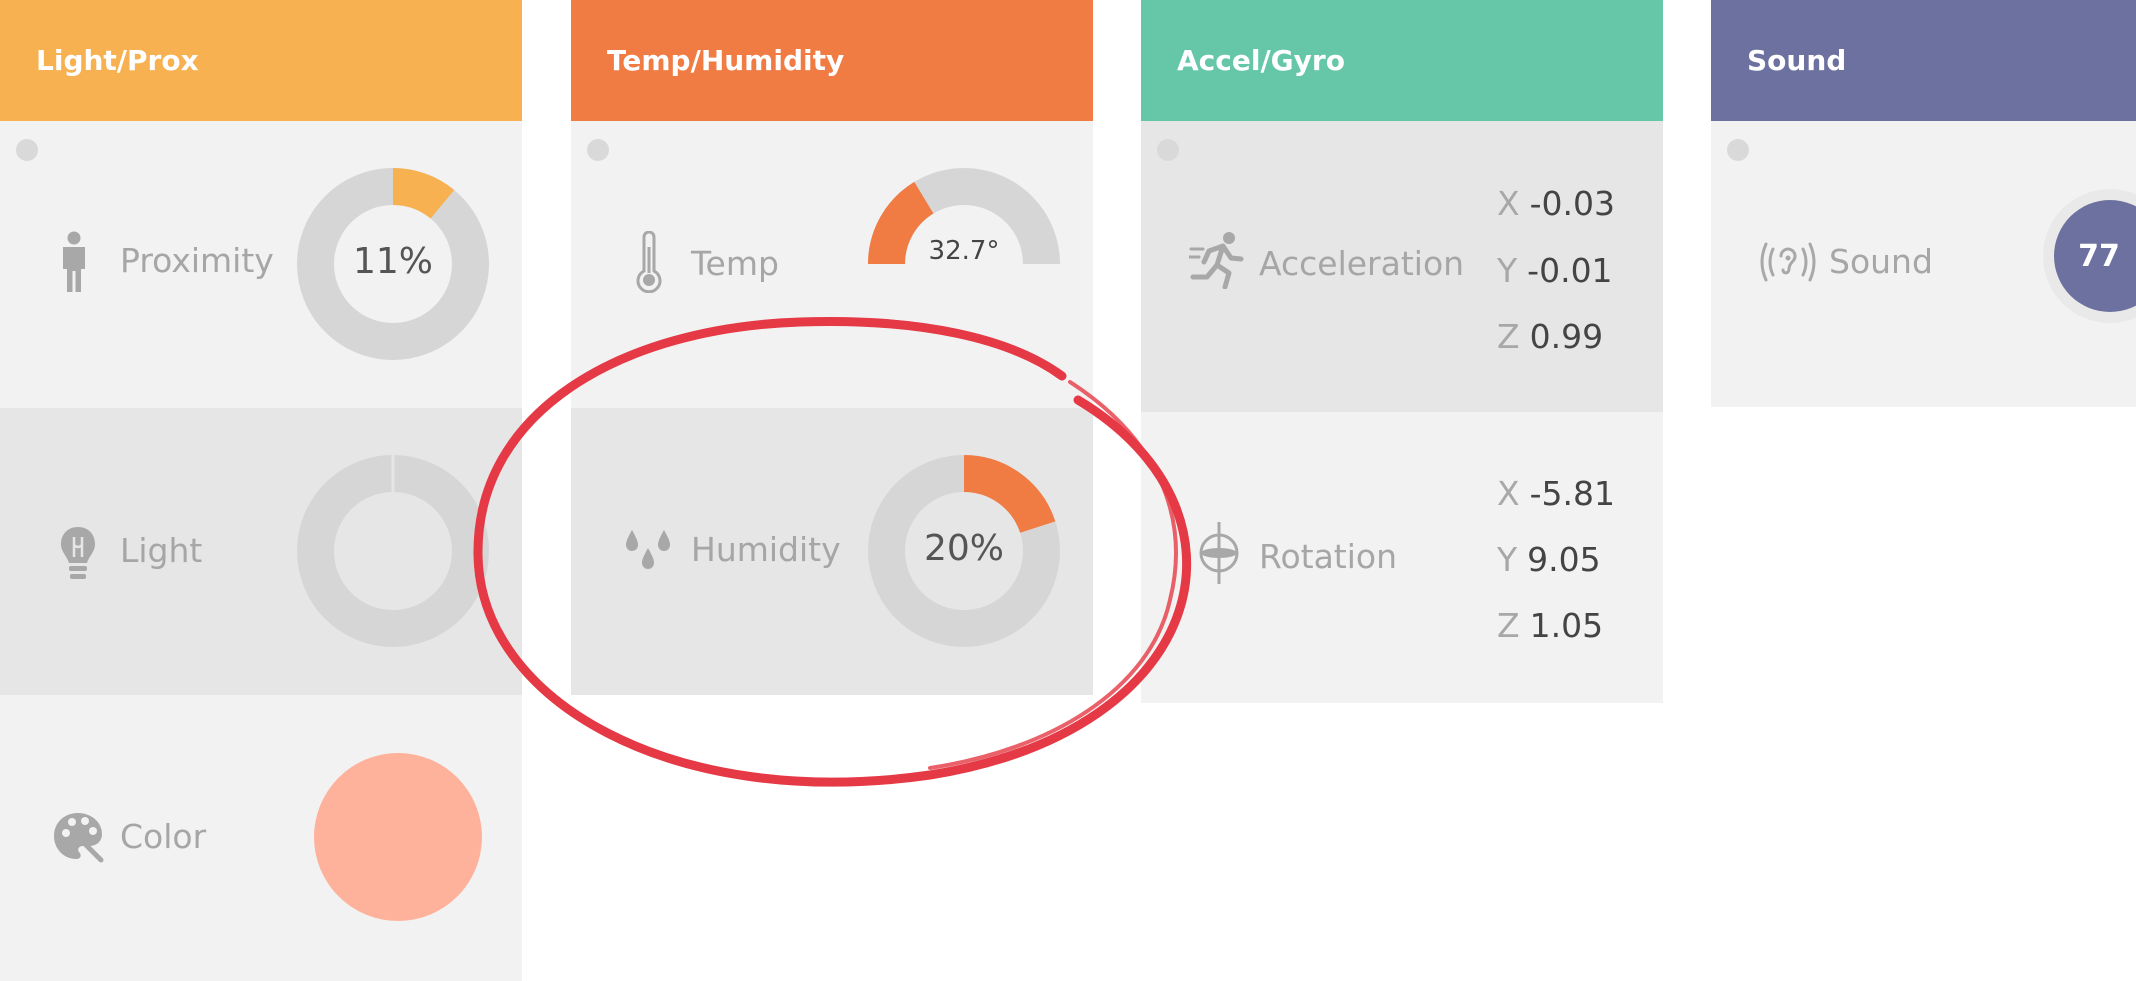 The width and height of the screenshot is (2136, 981). What do you see at coordinates (649, 262) in the screenshot?
I see `thermometer-icon` at bounding box center [649, 262].